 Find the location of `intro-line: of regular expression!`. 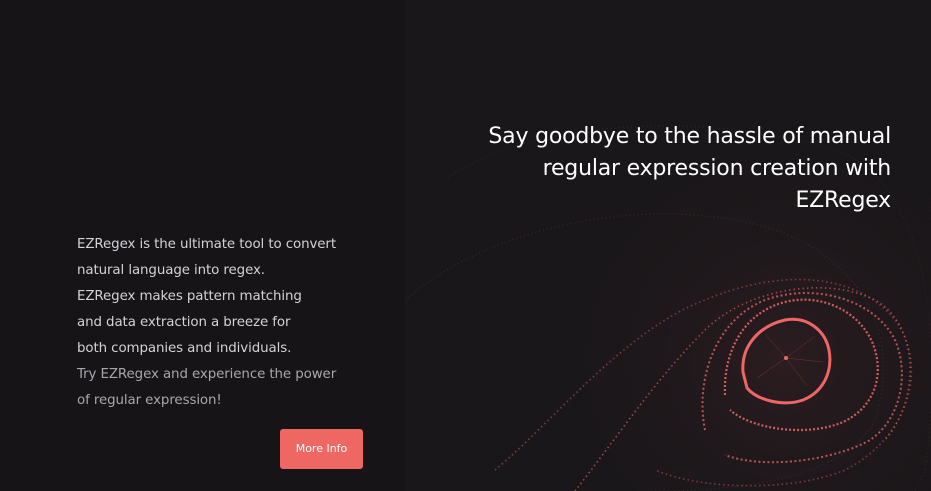

intro-line: of regular expression! is located at coordinates (149, 400).